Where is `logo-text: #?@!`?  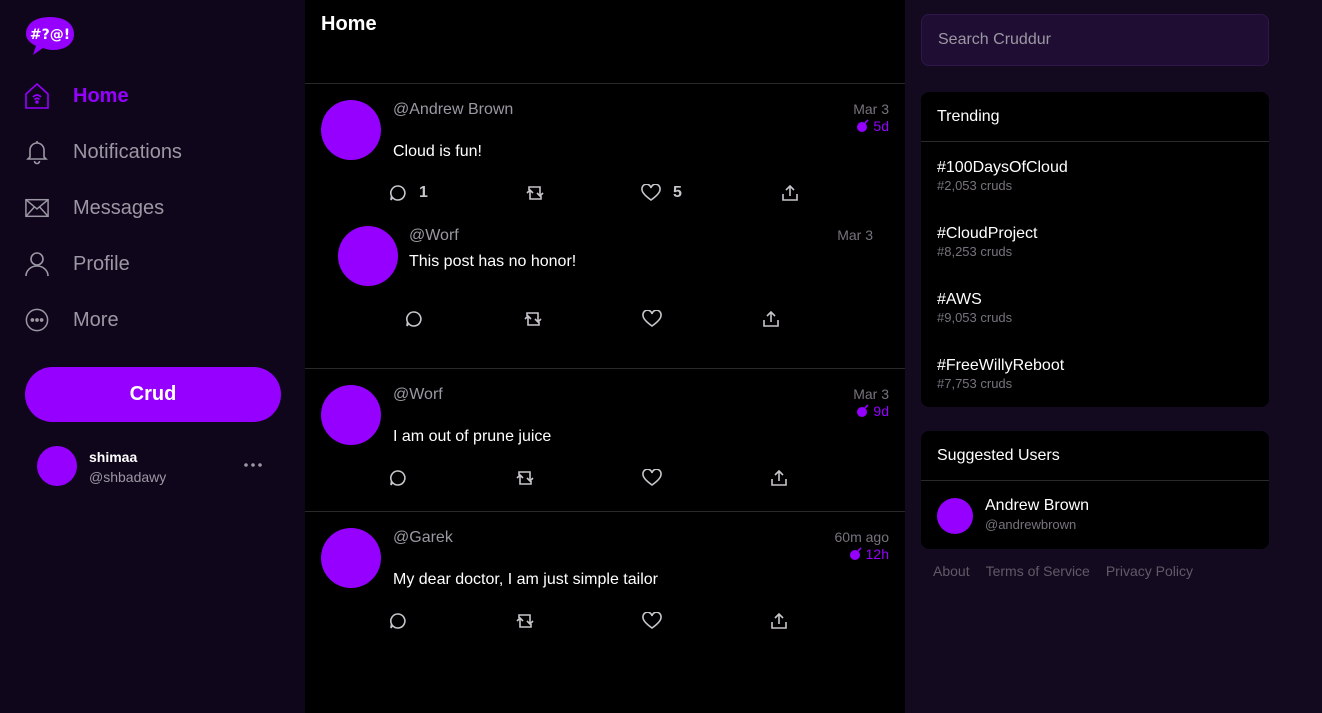 logo-text: #?@! is located at coordinates (50, 35).